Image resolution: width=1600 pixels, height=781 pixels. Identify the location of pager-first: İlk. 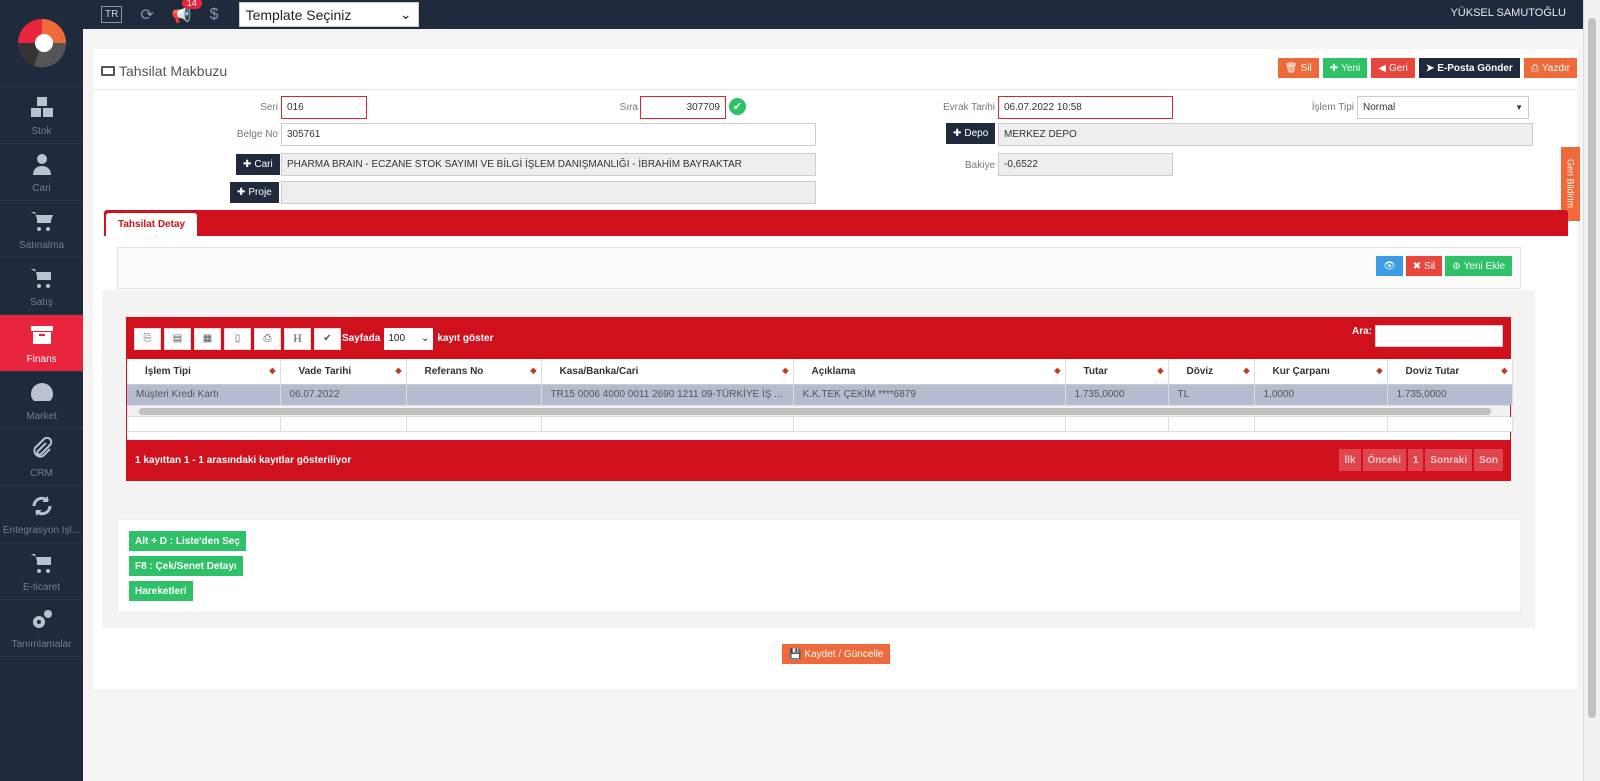
(1350, 460).